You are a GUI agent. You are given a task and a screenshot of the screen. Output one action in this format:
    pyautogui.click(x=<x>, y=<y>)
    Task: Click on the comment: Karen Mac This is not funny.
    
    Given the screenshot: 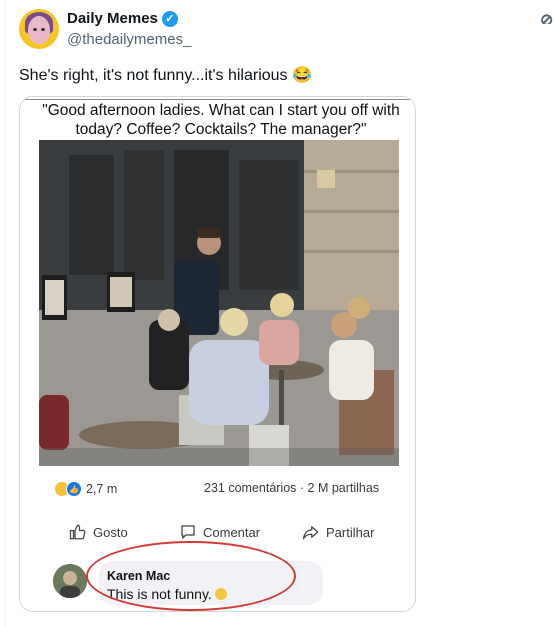 What is the action you would take?
    pyautogui.click(x=233, y=585)
    